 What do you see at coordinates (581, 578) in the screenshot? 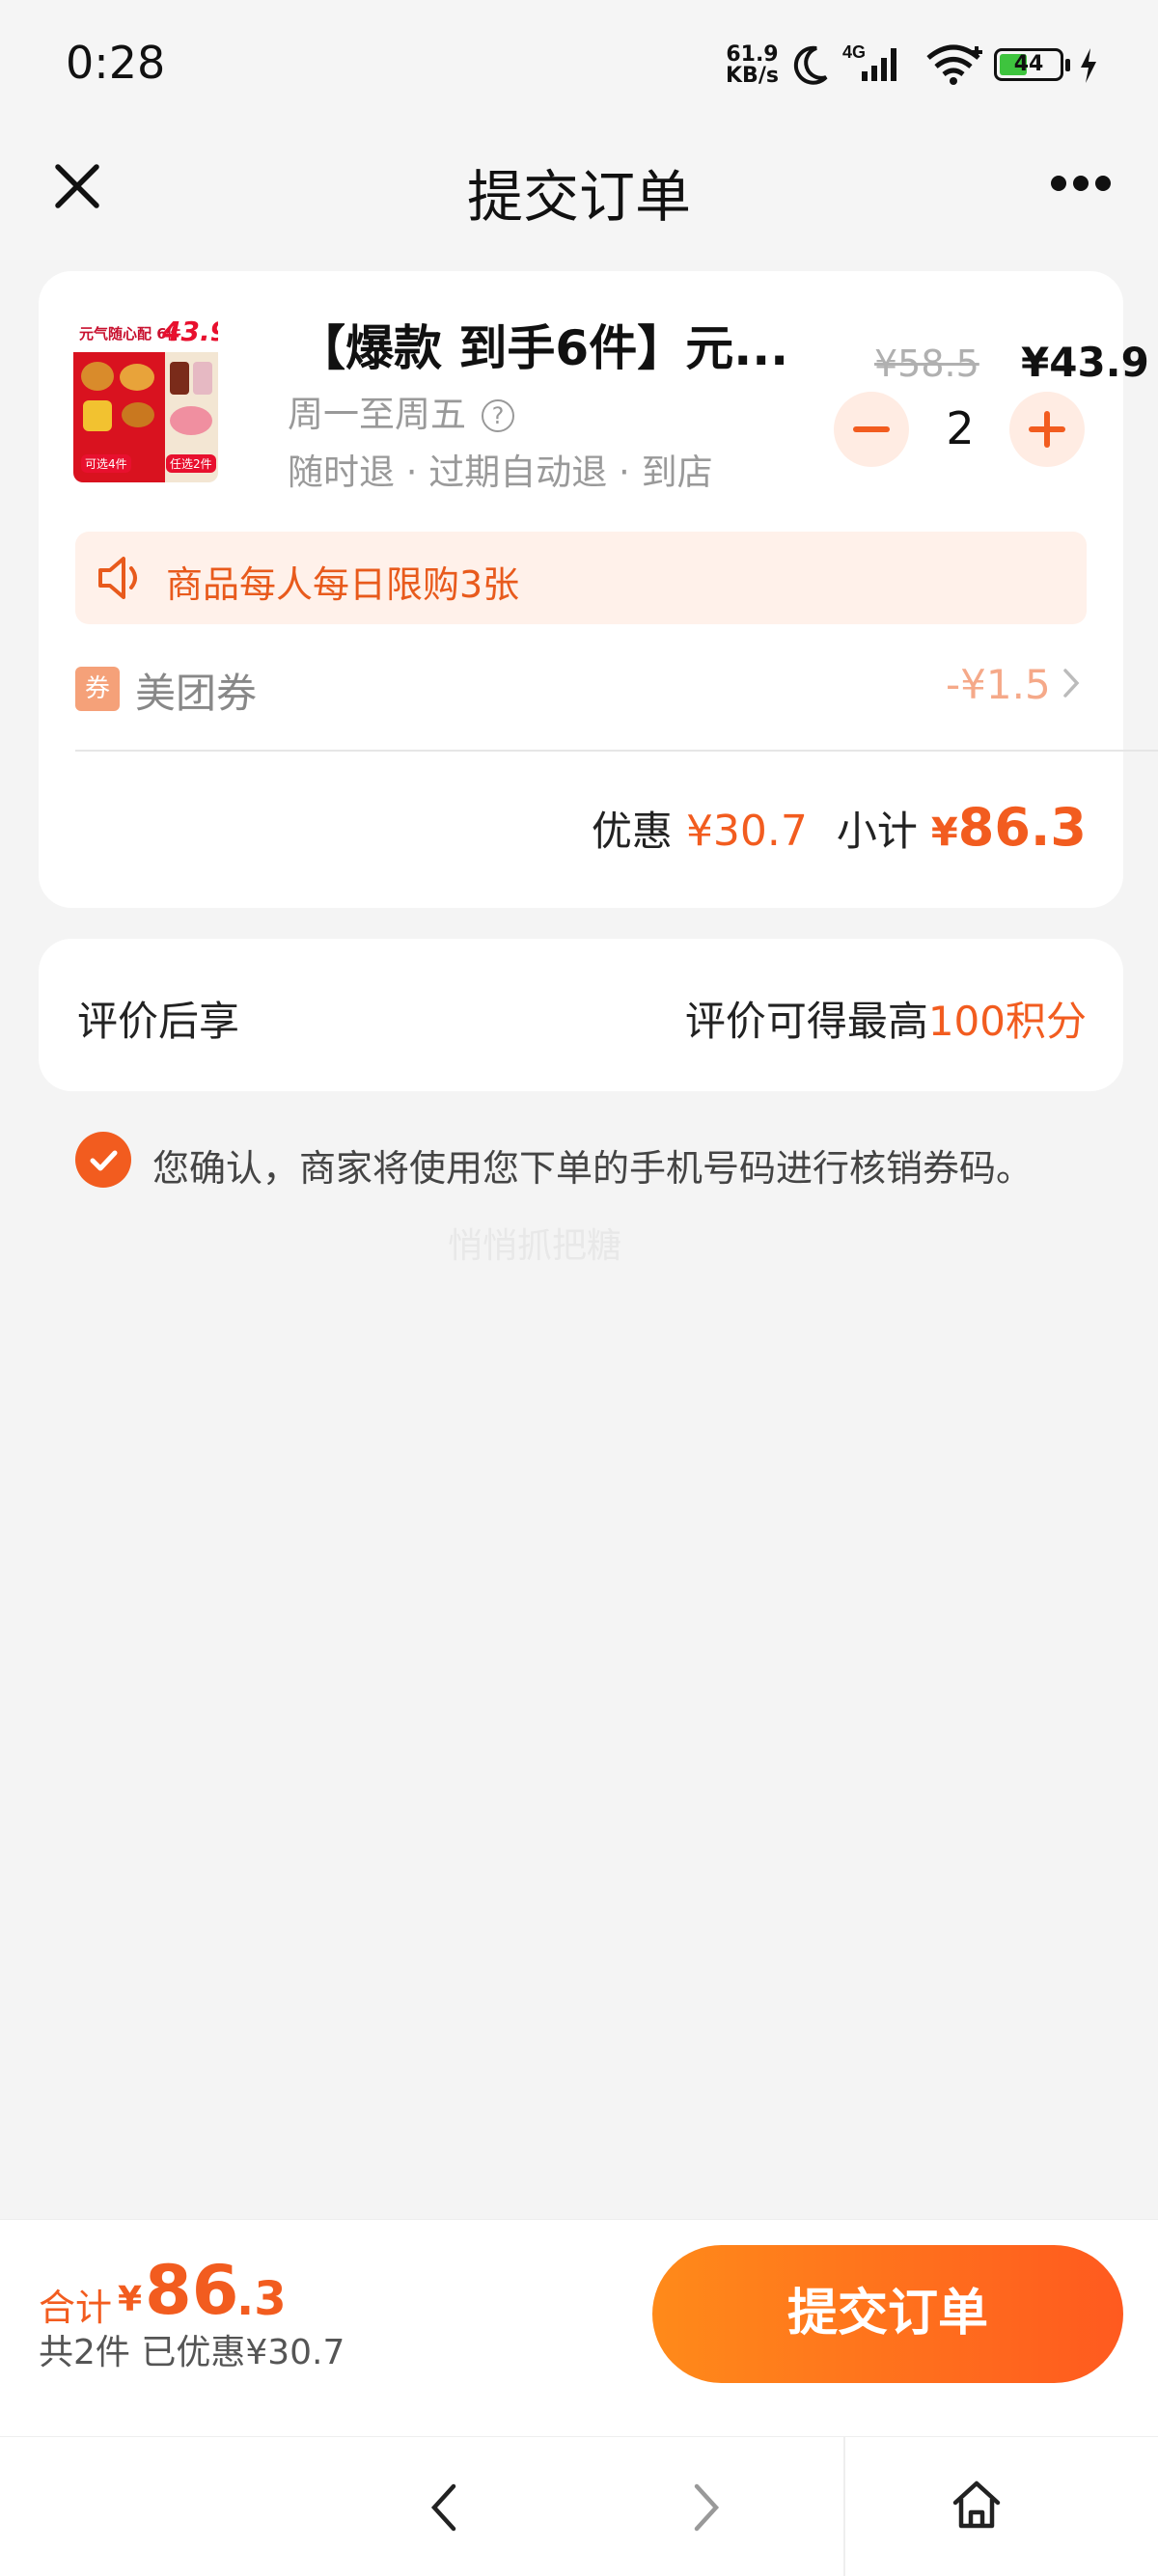
I see `purchase-limit-notice: 商品每人每日限购3张` at bounding box center [581, 578].